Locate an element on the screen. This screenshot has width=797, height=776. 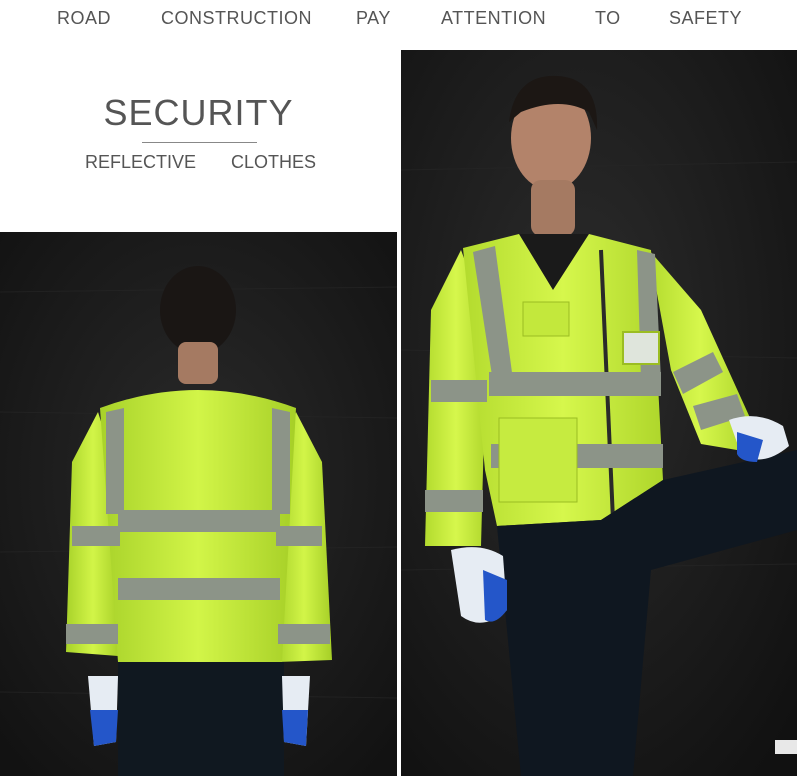
pants is located at coordinates (201, 719).